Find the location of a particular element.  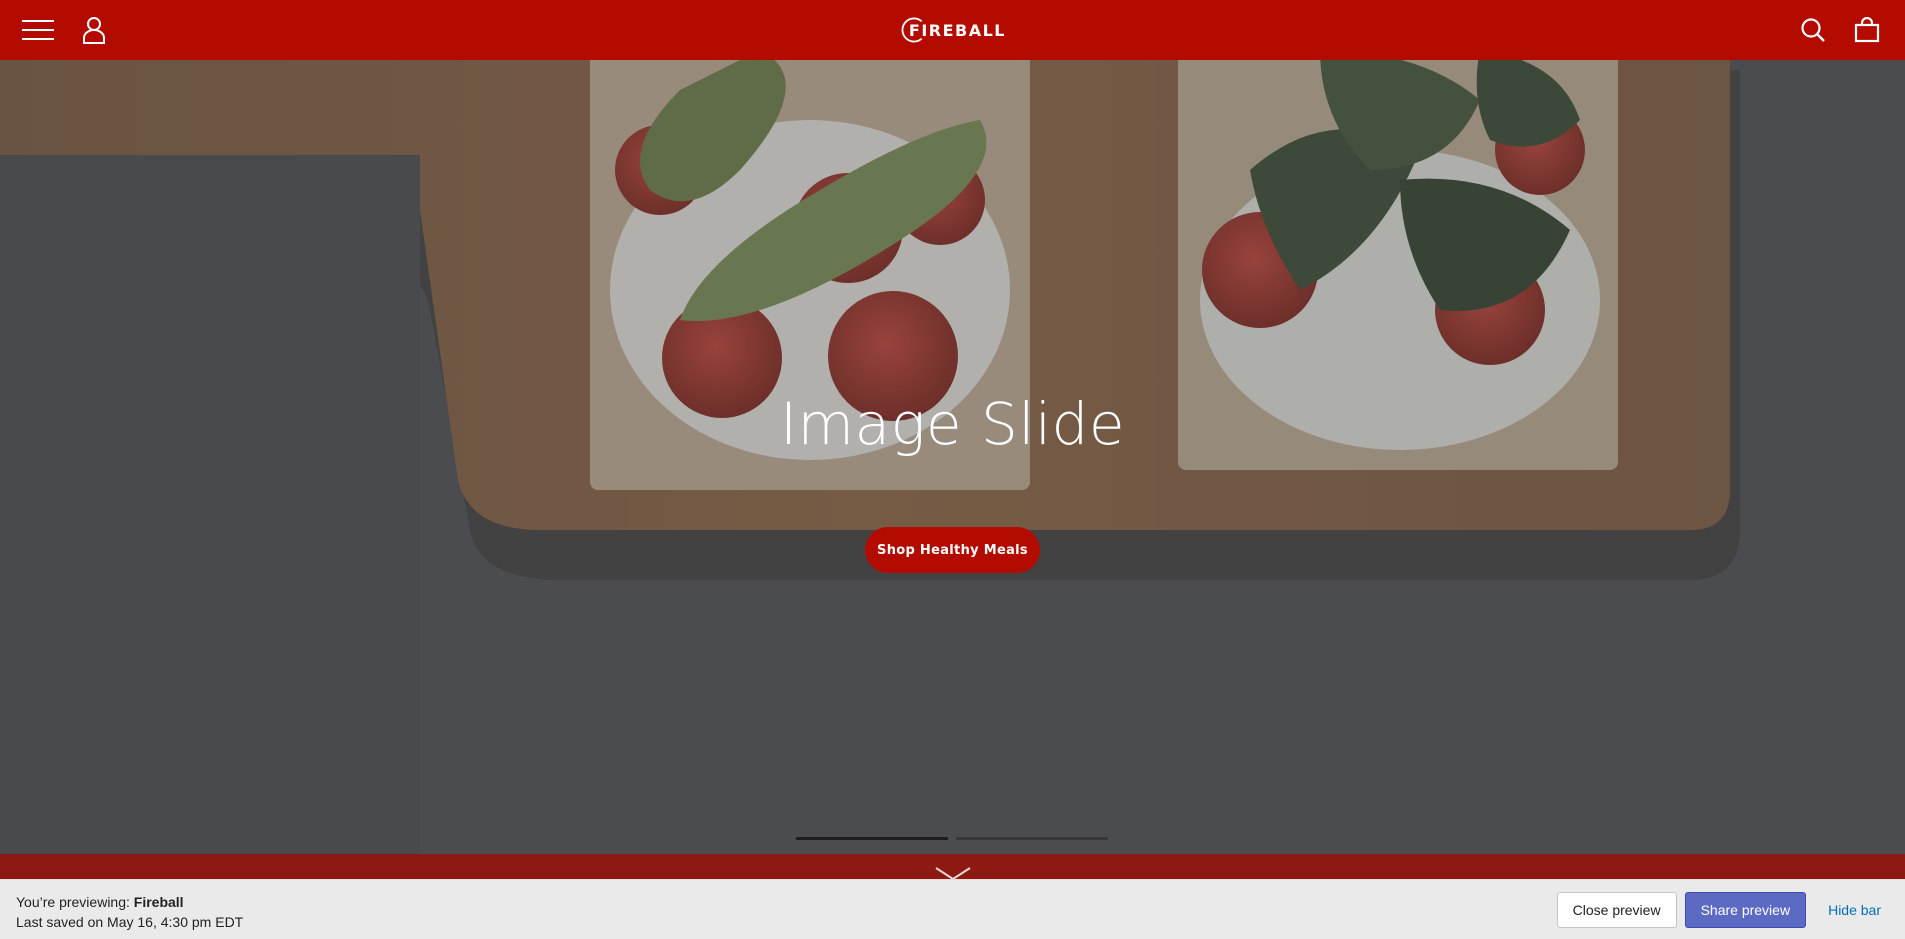

hamburger-menu-icon is located at coordinates (38, 30).